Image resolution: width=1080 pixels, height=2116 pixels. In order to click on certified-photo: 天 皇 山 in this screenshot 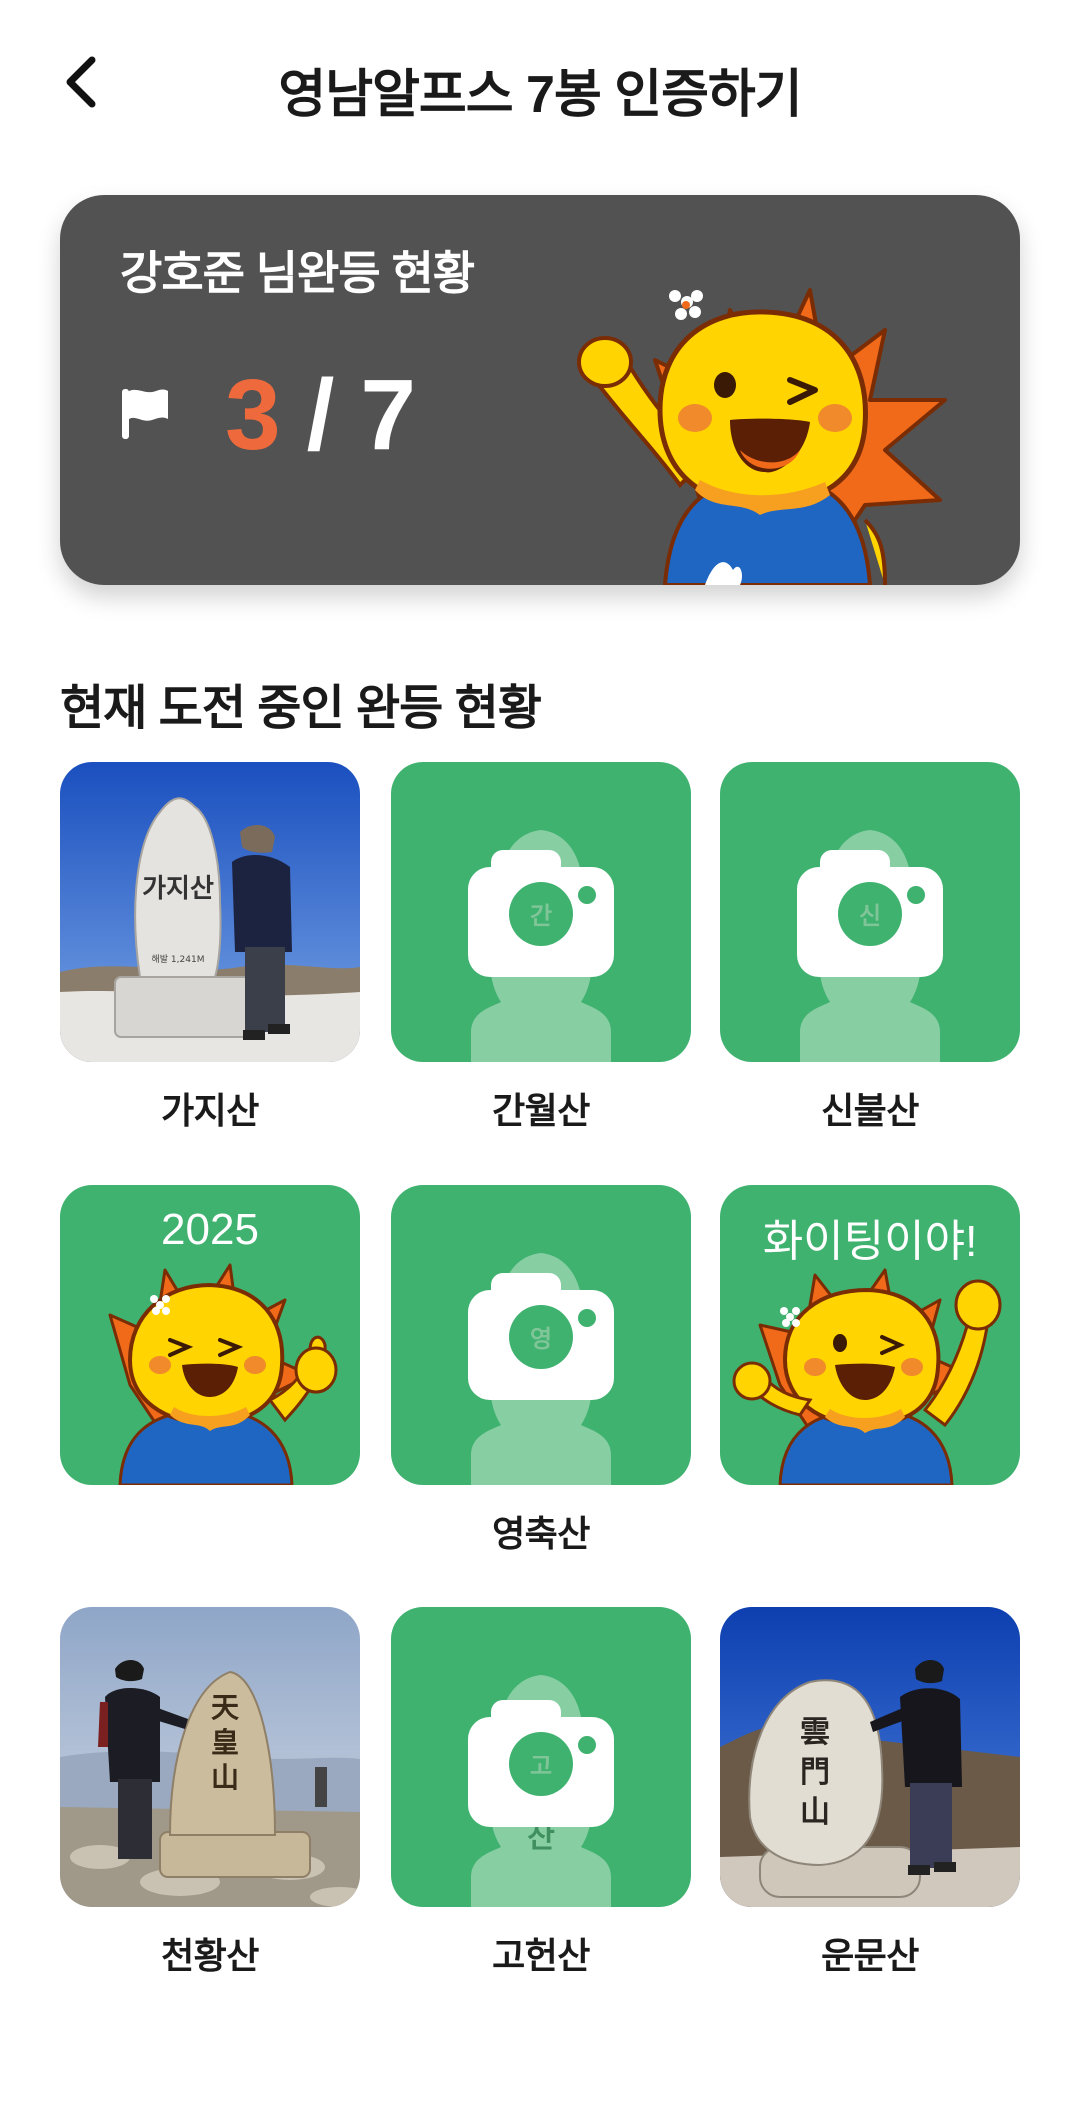, I will do `click(210, 1757)`.